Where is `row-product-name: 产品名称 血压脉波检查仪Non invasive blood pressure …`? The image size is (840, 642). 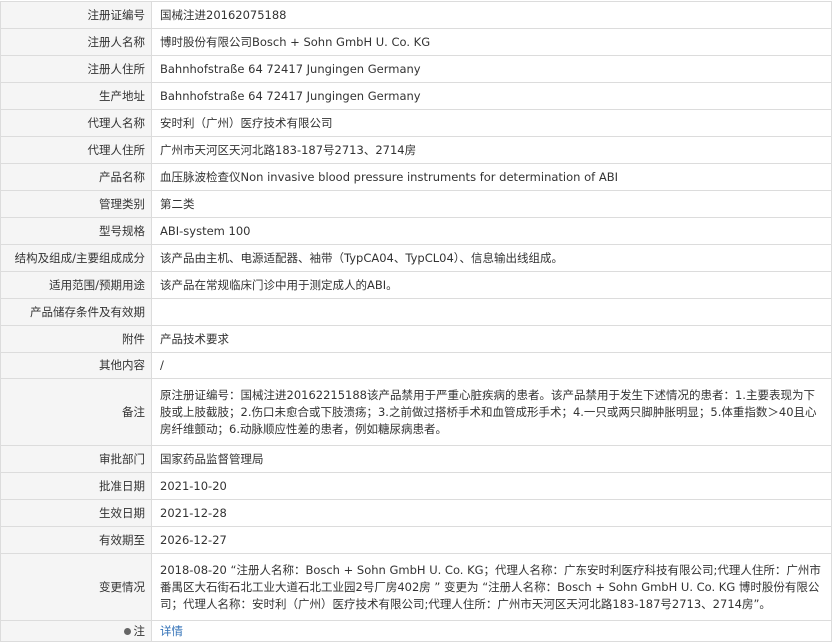 row-product-name: 产品名称 血压脉波检查仪Non invasive blood pressure … is located at coordinates (416, 177).